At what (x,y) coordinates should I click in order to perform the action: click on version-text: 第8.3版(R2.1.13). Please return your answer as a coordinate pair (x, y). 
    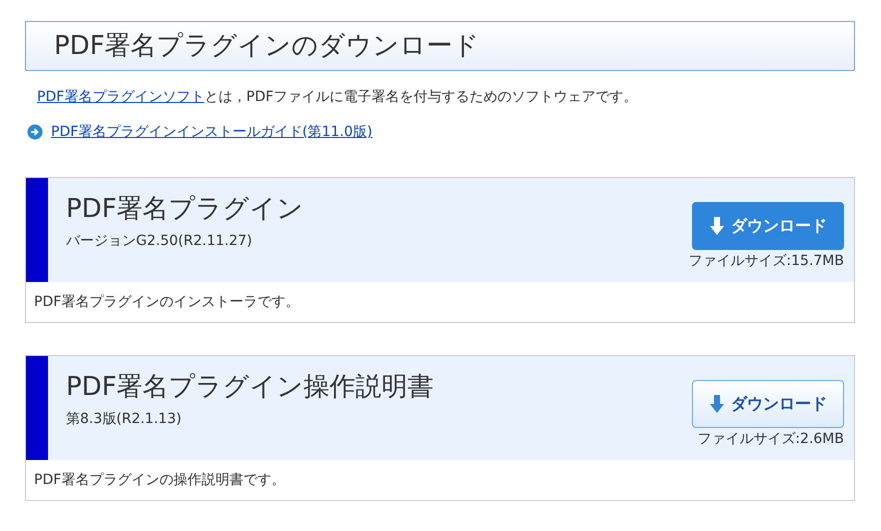
    Looking at the image, I should click on (124, 419).